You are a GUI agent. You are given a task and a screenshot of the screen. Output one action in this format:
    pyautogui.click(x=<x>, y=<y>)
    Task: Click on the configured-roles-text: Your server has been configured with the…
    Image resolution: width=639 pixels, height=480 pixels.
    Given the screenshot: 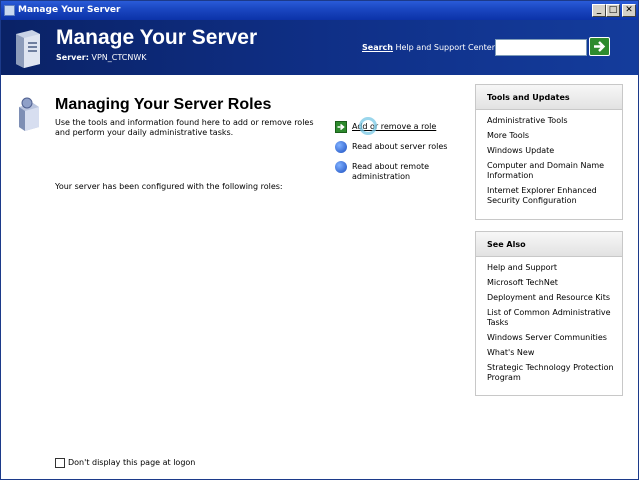 What is the action you would take?
    pyautogui.click(x=169, y=186)
    